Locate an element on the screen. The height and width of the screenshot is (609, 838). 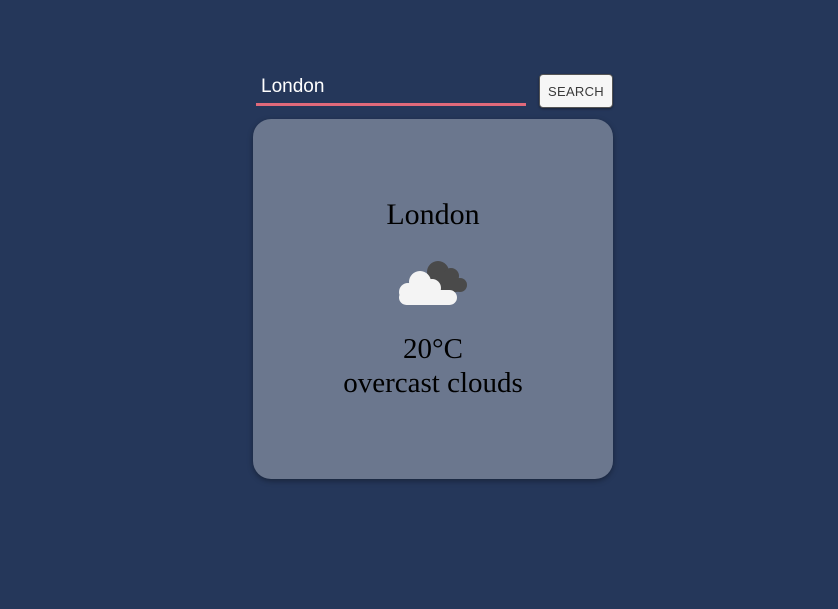
weather-description: overcast clouds is located at coordinates (433, 383).